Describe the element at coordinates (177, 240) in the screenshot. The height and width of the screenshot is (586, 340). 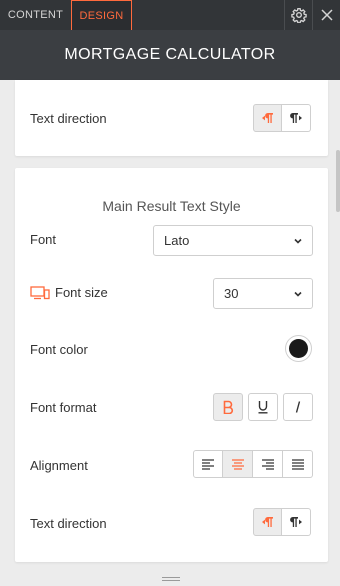
I see `font-select-value: Lato` at that location.